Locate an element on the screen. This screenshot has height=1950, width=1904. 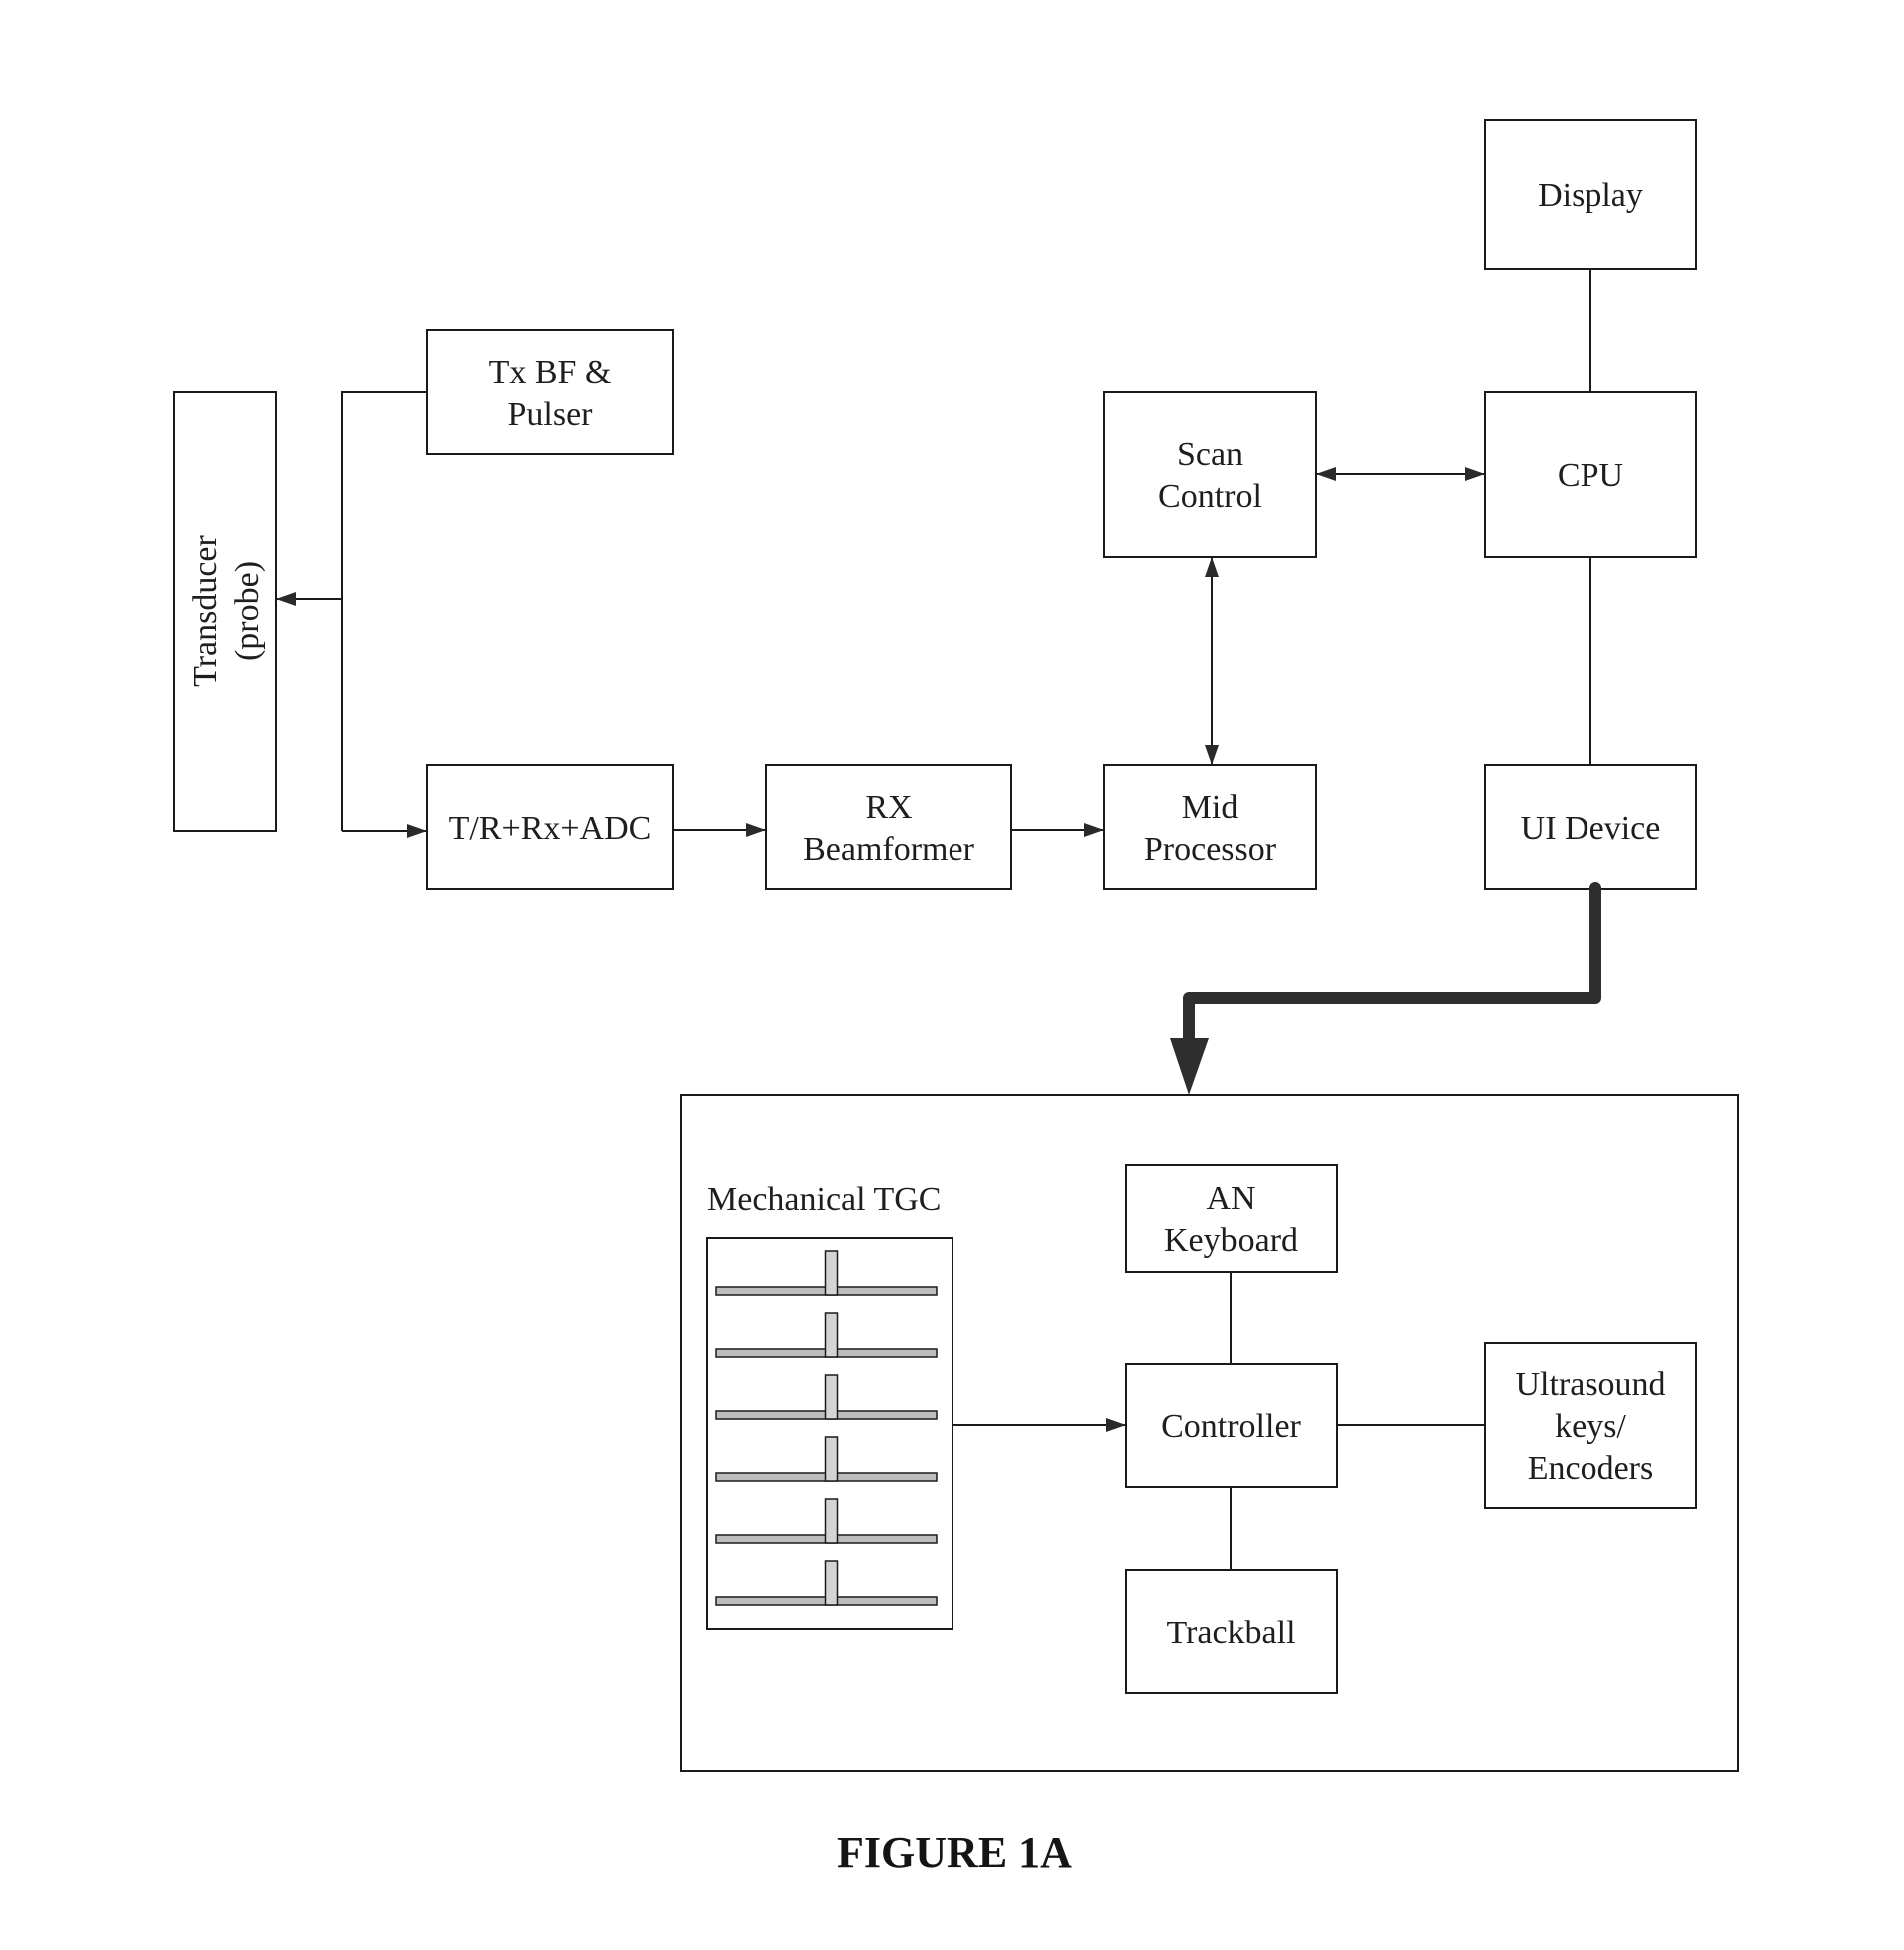
rx-beamformer-label: RX Beamformer is located at coordinates (888, 828).